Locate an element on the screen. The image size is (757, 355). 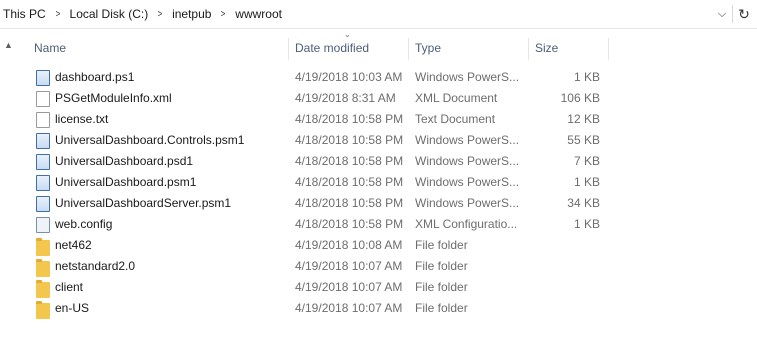
file-name: license.txt is located at coordinates (82, 119).